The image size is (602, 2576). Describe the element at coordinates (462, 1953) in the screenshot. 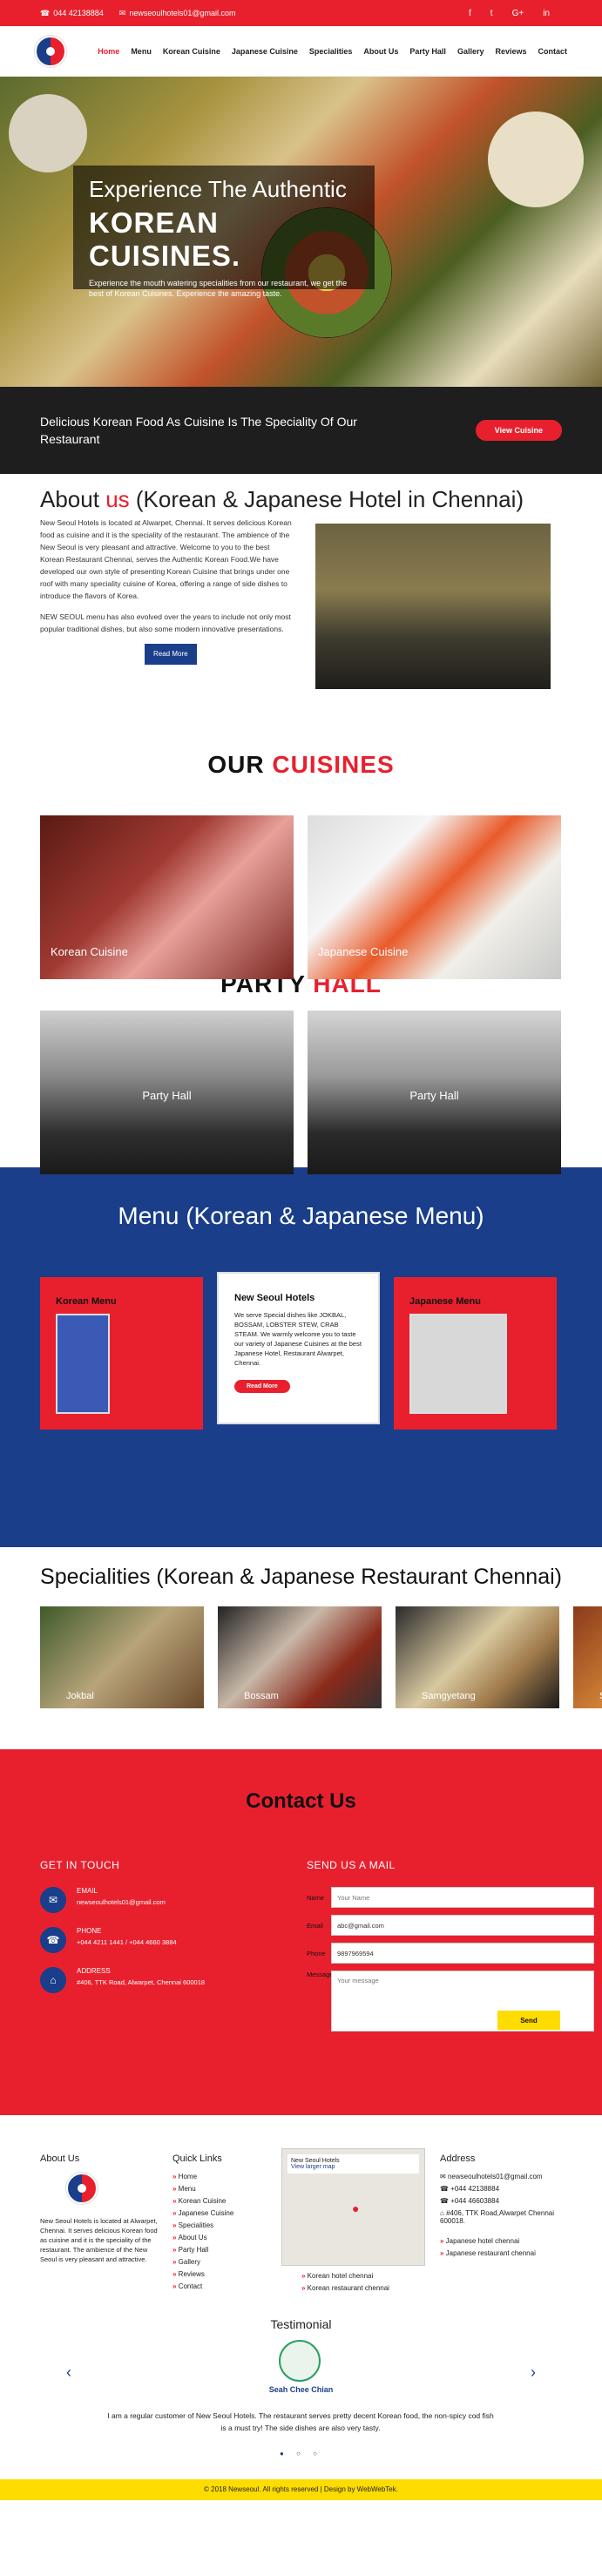

I see `phone-input` at that location.